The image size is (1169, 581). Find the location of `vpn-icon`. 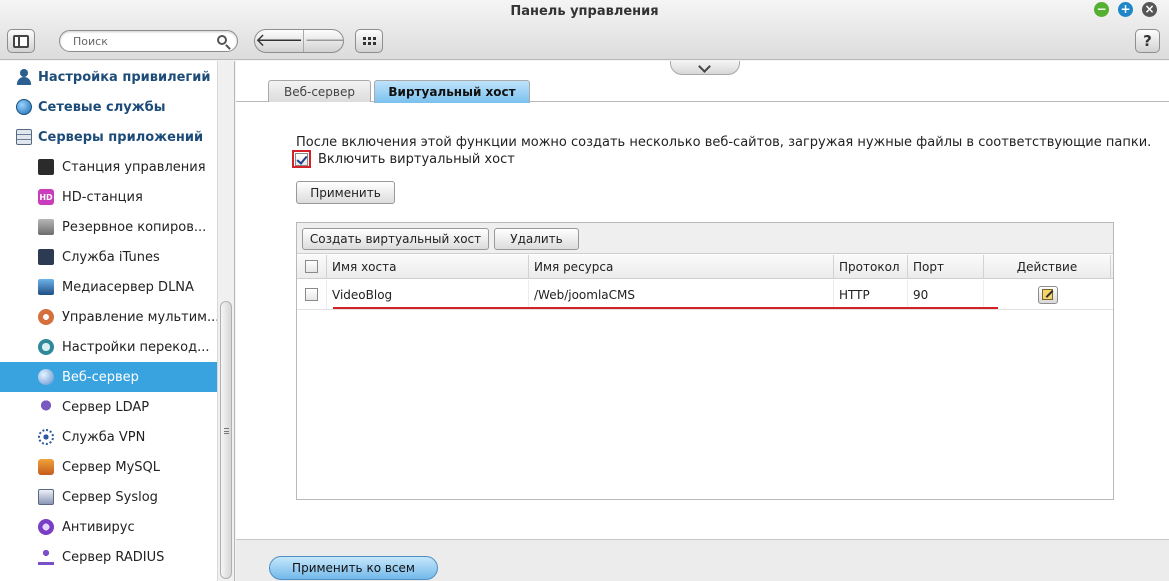

vpn-icon is located at coordinates (46, 437).